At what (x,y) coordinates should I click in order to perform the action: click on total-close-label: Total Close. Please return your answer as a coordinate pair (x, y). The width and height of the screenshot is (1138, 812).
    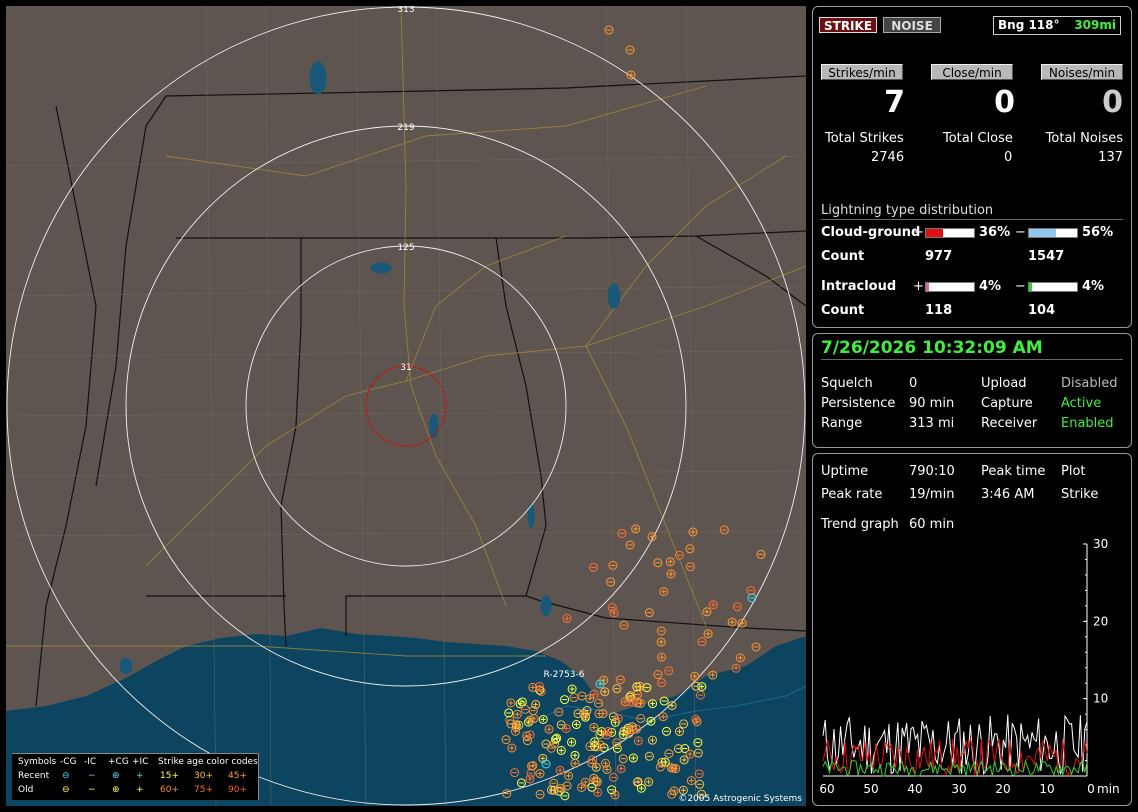
    Looking at the image, I should click on (978, 138).